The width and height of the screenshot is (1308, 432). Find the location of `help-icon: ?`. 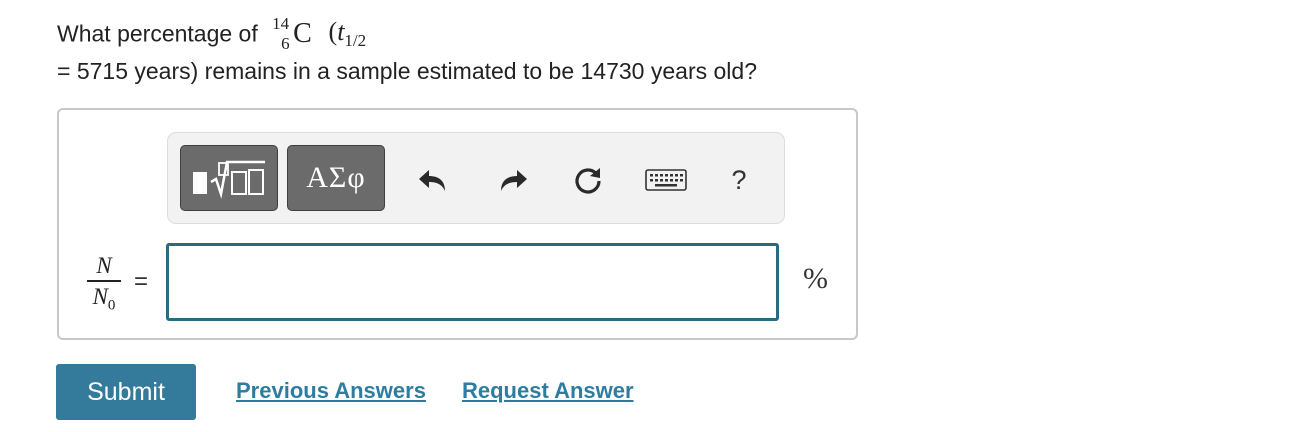

help-icon: ? is located at coordinates (739, 180).